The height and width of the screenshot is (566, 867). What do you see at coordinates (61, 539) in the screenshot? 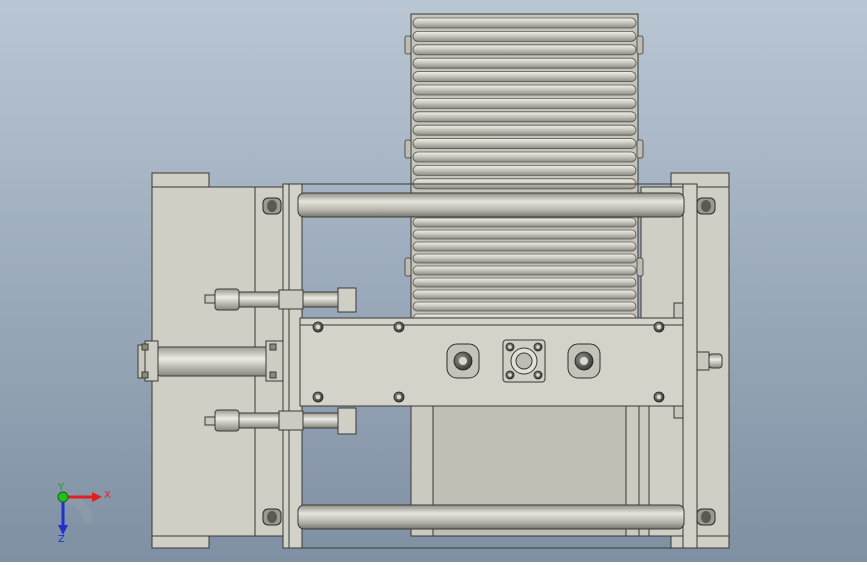
I see `z-axis-label: Z` at bounding box center [61, 539].